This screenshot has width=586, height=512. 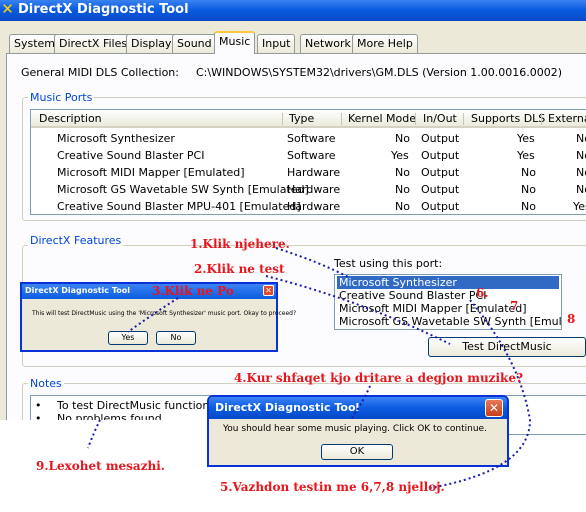 What do you see at coordinates (571, 319) in the screenshot?
I see `annotation-8: 8` at bounding box center [571, 319].